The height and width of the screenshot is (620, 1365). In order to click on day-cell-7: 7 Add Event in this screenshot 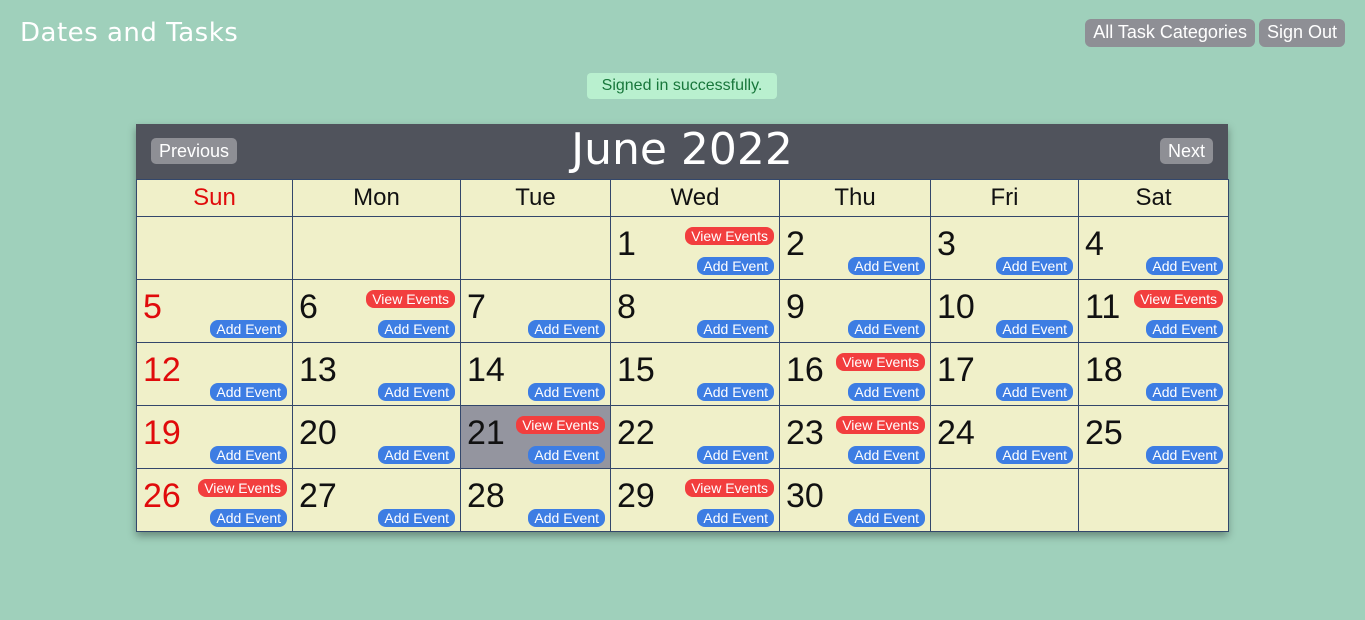, I will do `click(535, 311)`.